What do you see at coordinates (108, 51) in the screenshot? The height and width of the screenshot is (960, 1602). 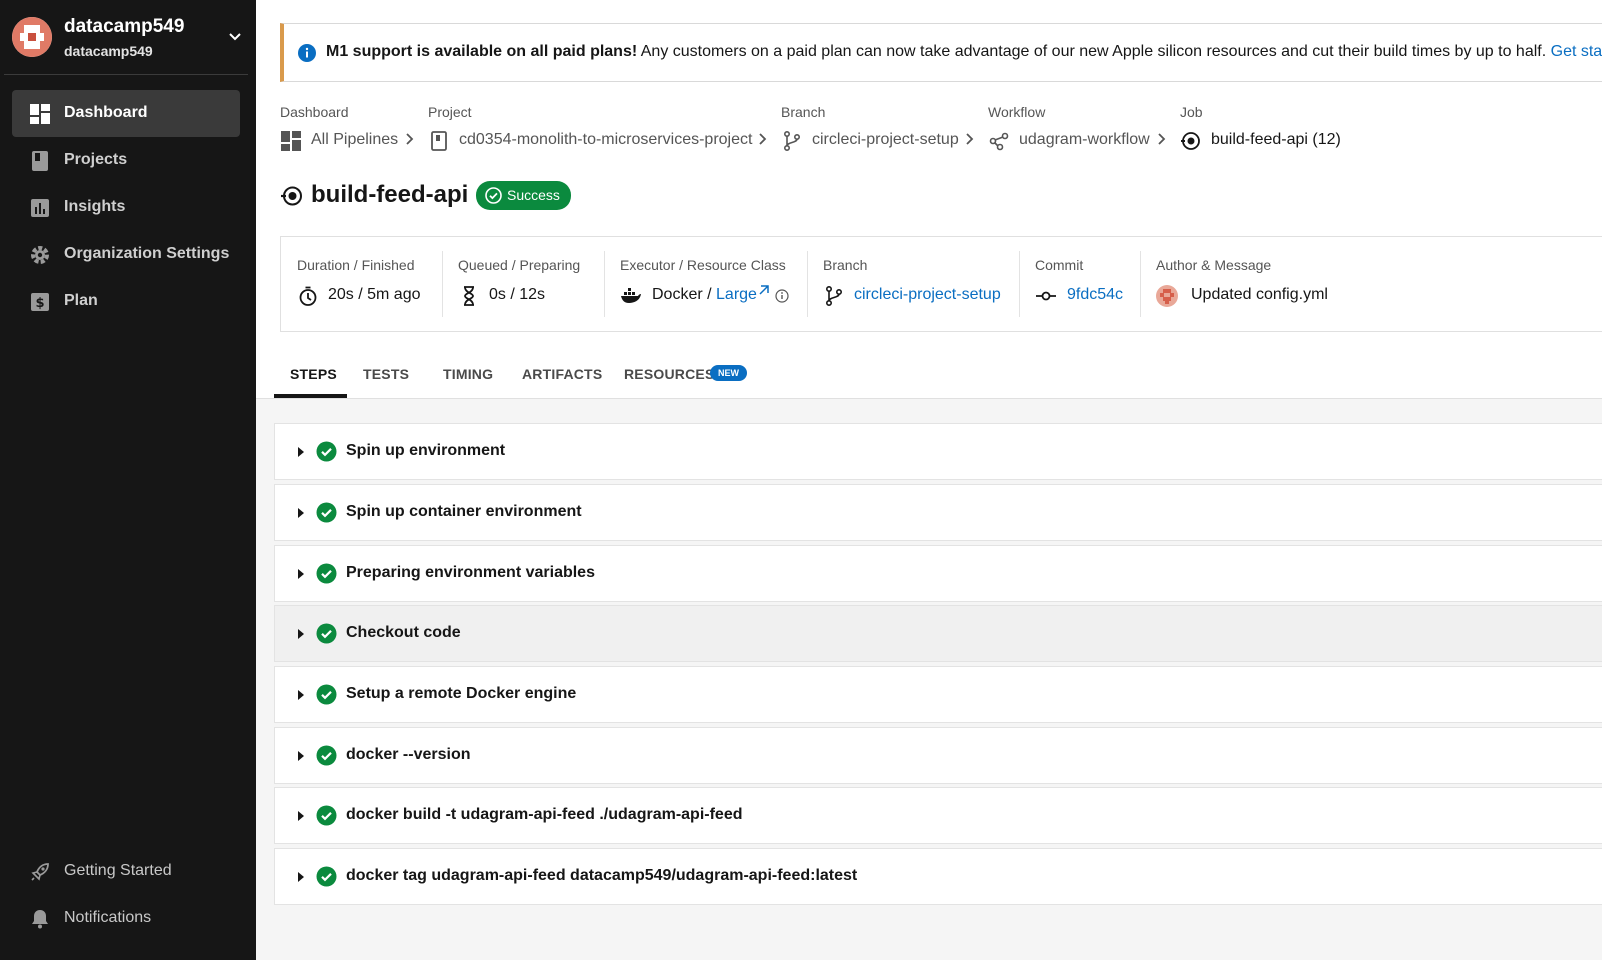 I see `org-subtitle: datacamp549` at bounding box center [108, 51].